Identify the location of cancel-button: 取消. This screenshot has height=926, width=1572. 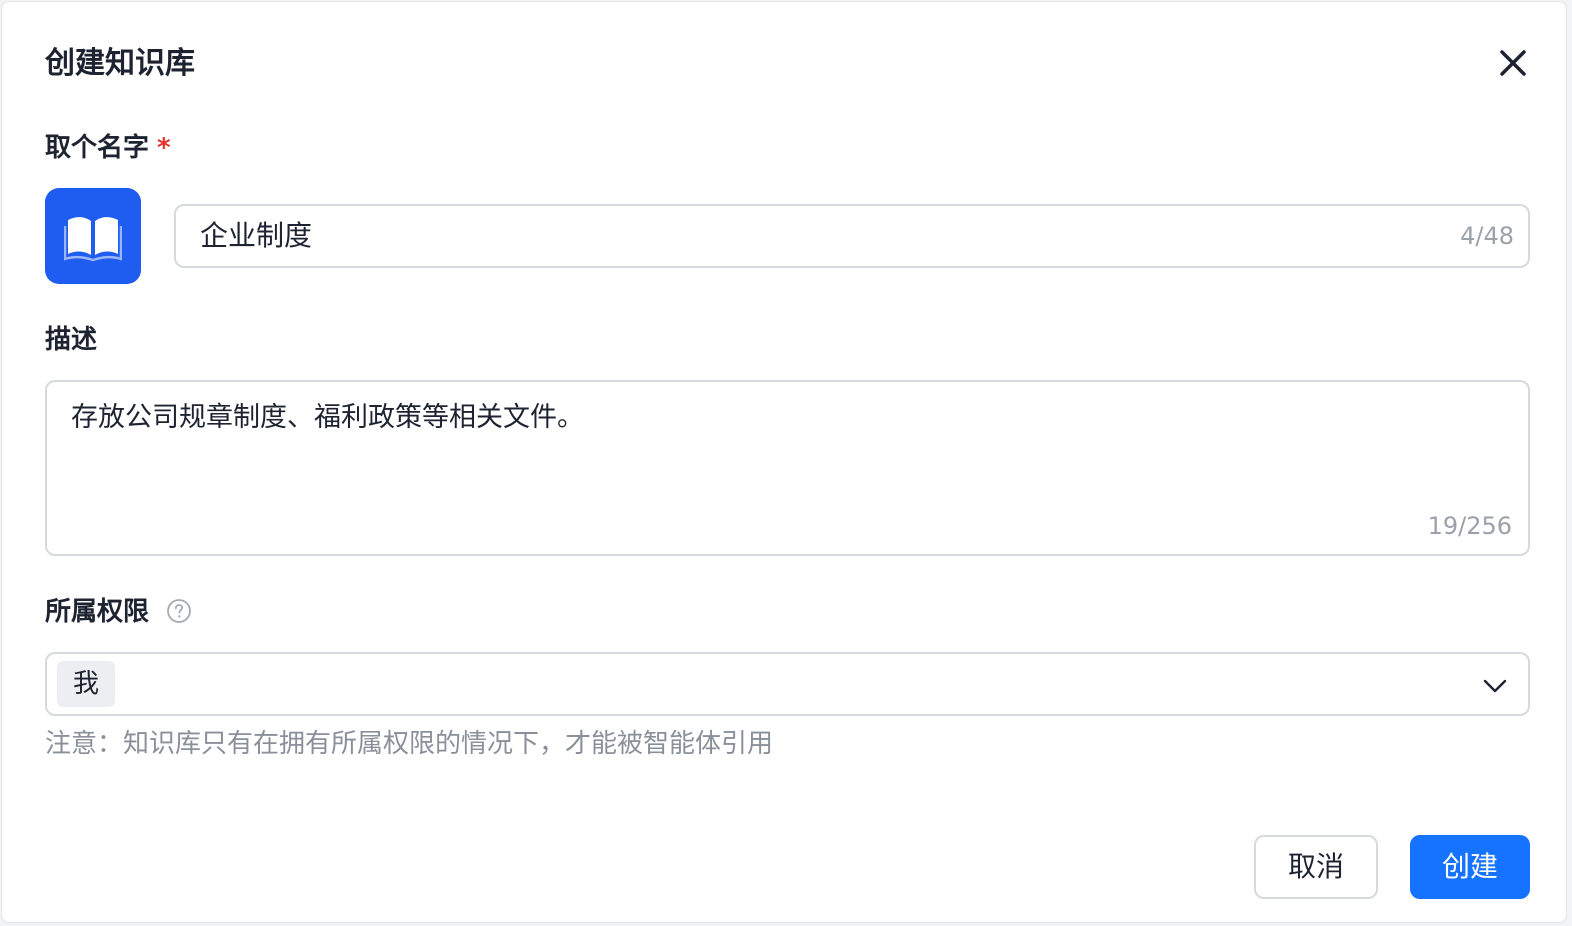
(1316, 867).